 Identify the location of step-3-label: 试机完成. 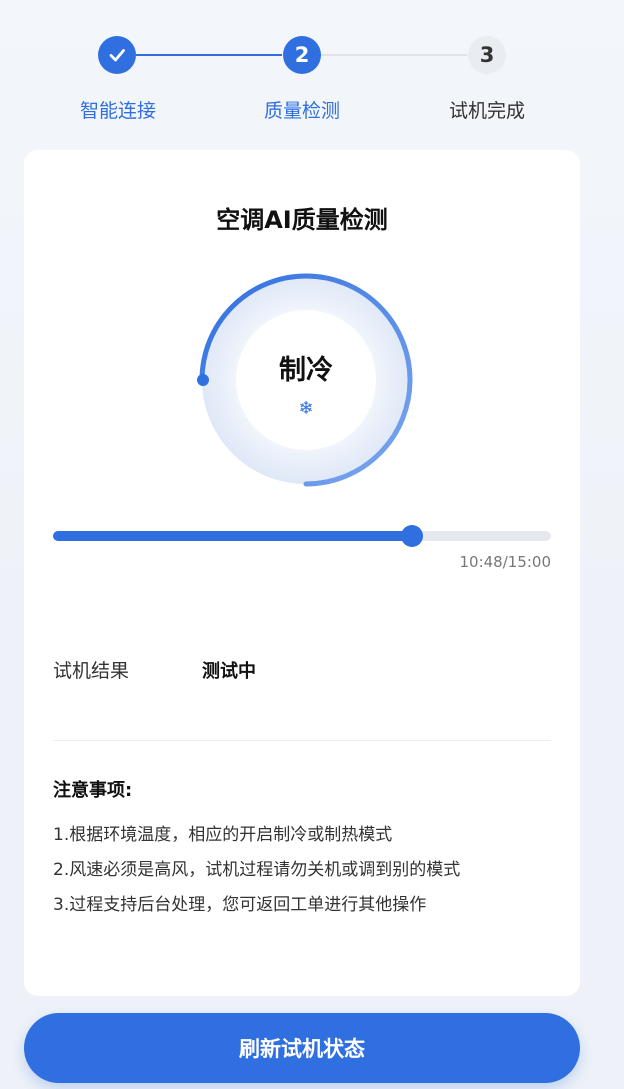
(486, 111).